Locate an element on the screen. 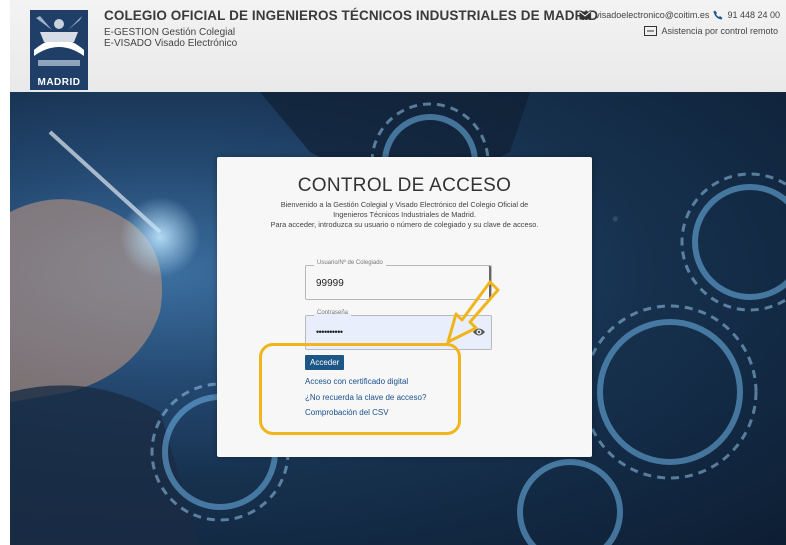 Image resolution: width=786 pixels, height=545 pixels. contact-email: visadoelectronico@coitim.es is located at coordinates (652, 15).